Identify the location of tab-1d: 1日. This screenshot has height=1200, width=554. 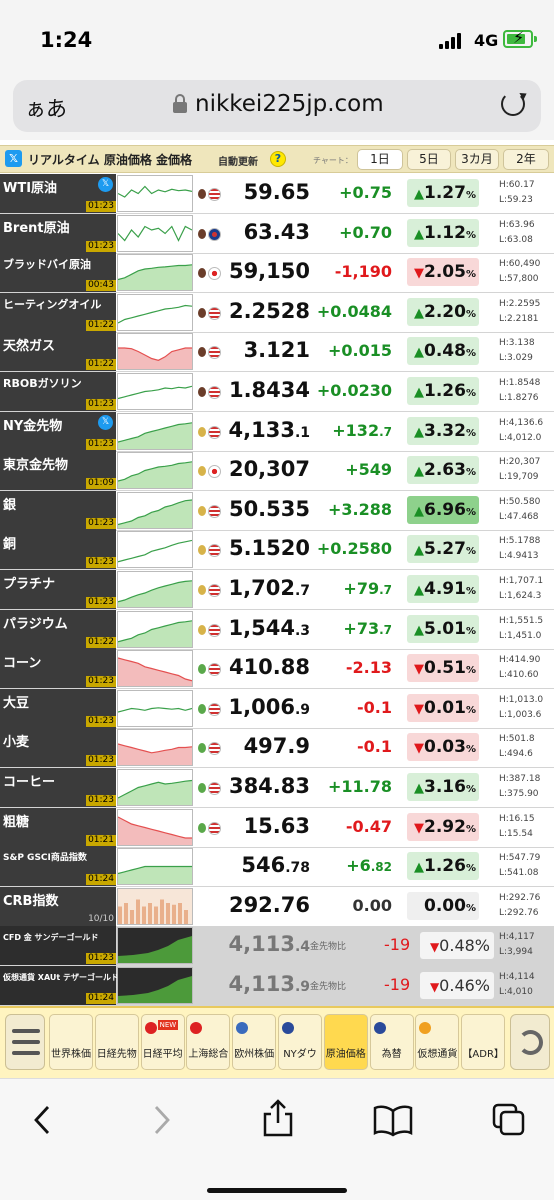
(380, 159).